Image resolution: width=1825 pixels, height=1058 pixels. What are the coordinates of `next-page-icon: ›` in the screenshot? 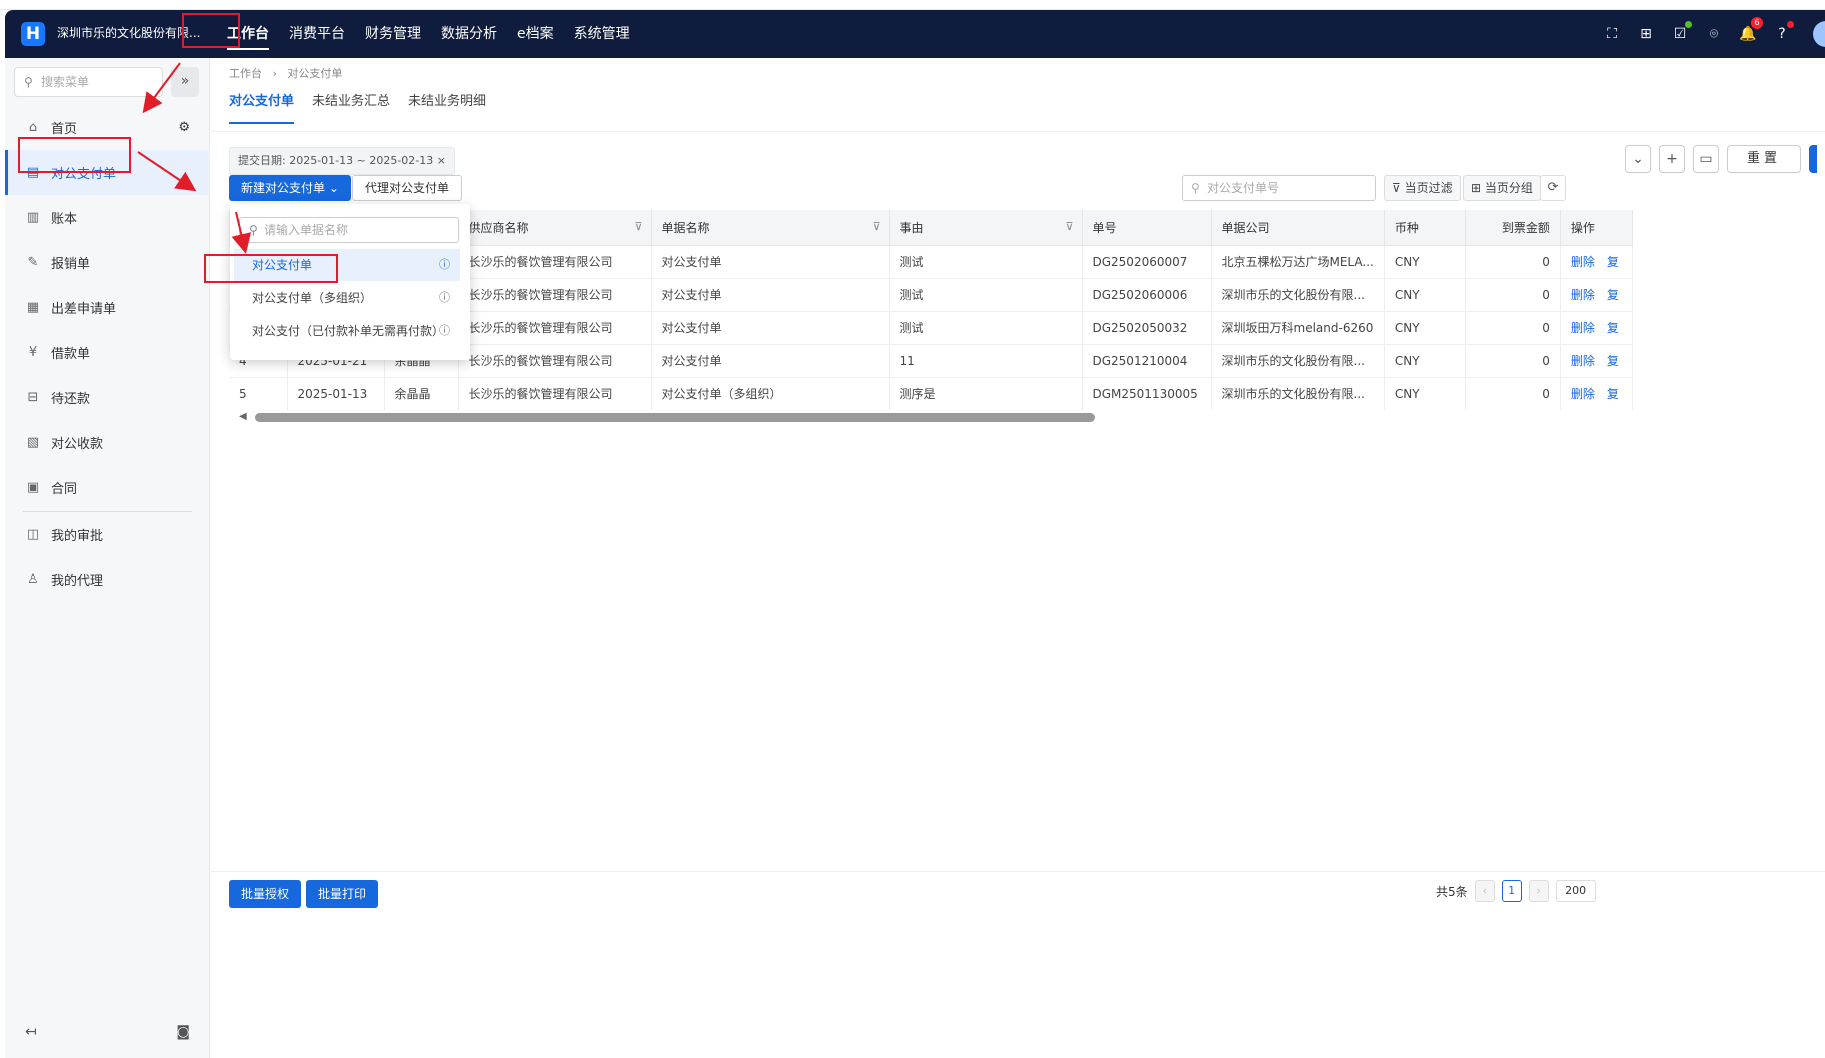 It's located at (1538, 891).